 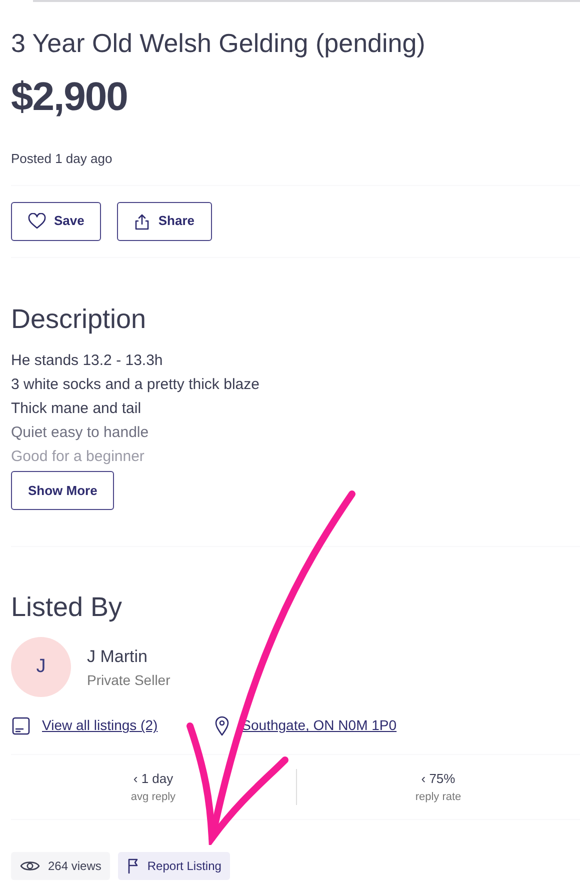 I want to click on stat-label: reply rate, so click(x=438, y=797).